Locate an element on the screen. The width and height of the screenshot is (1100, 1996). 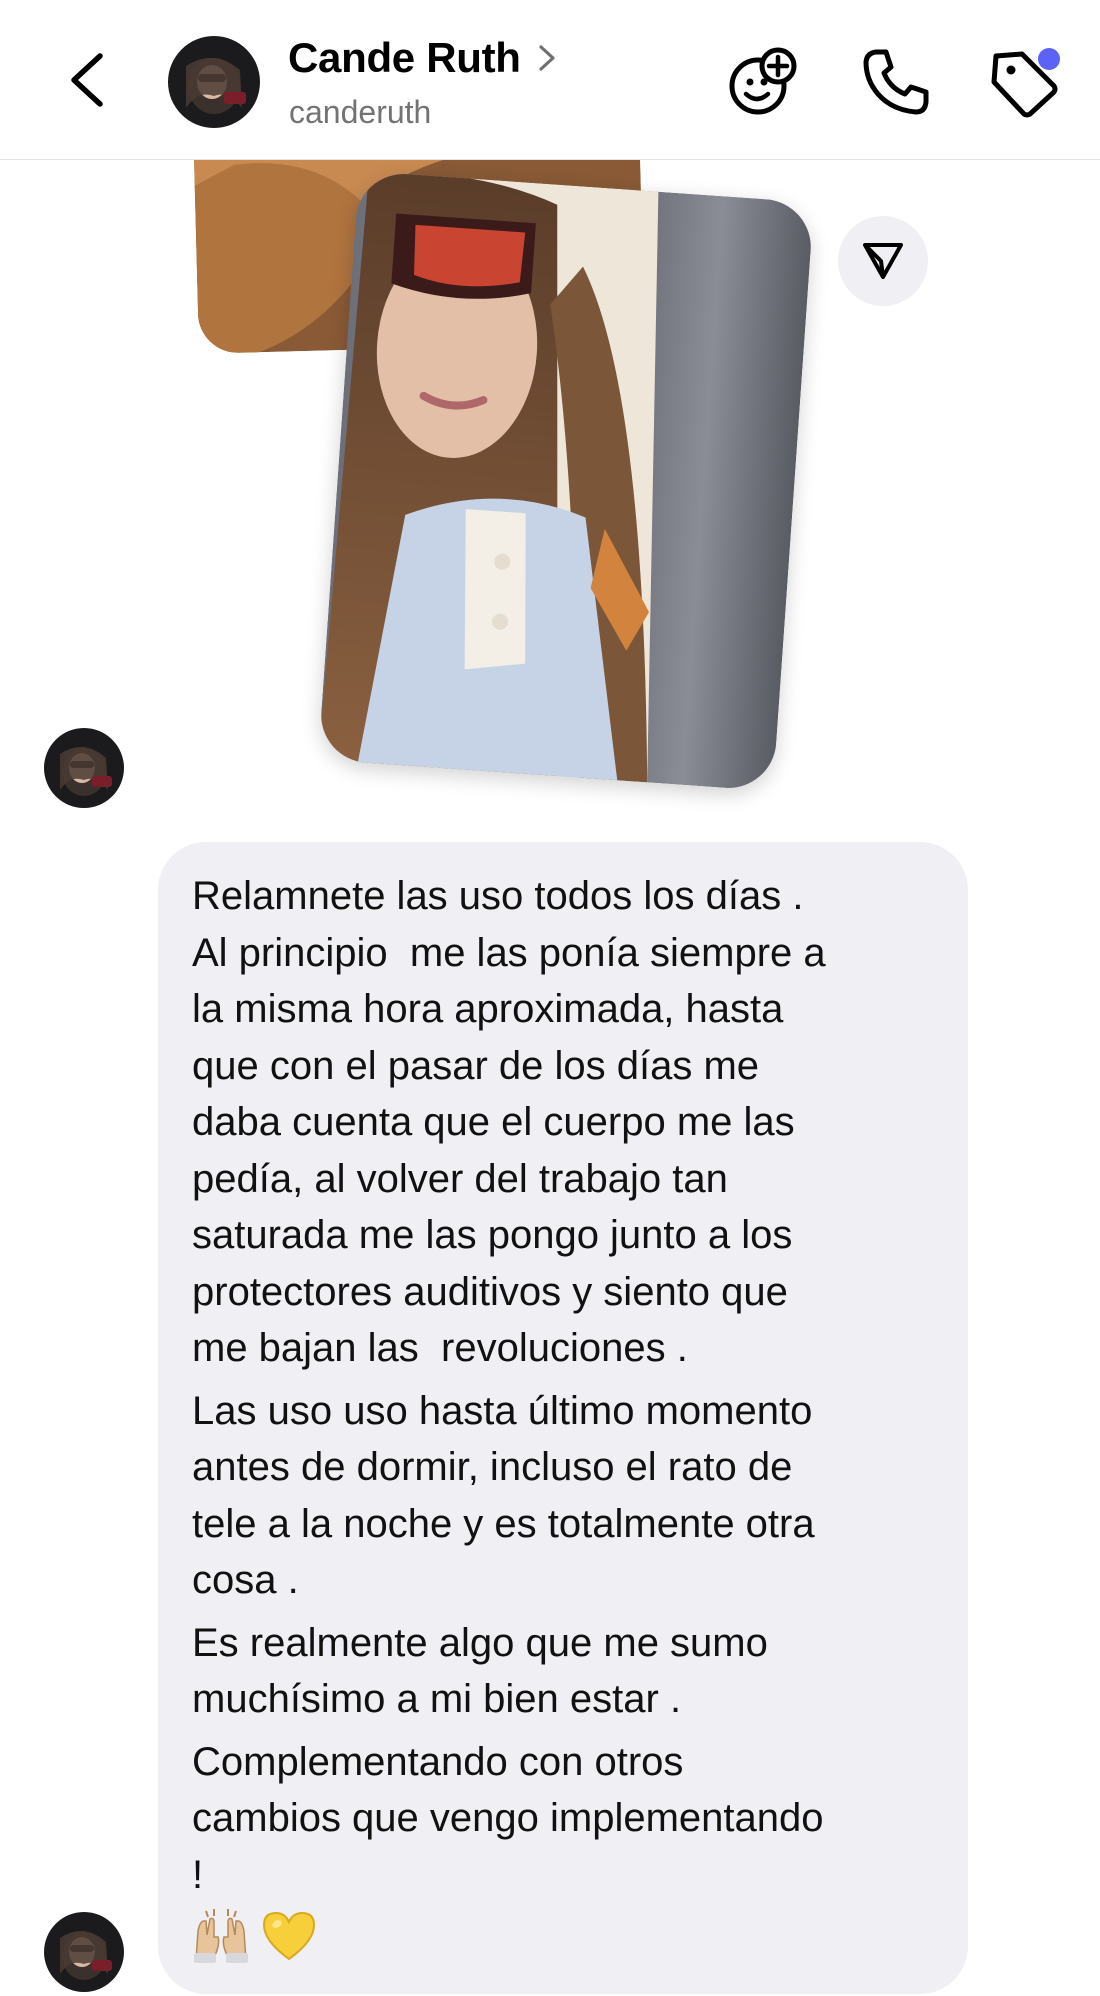
message-line: Complementando con otros is located at coordinates (438, 1761).